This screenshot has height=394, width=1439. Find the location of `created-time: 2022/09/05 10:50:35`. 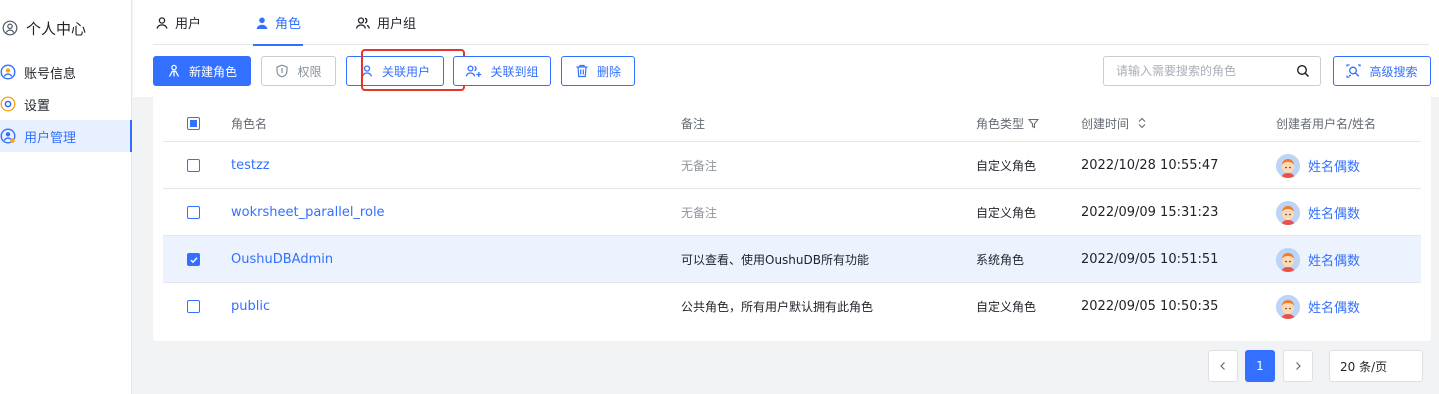

created-time: 2022/09/05 10:50:35 is located at coordinates (1150, 306).